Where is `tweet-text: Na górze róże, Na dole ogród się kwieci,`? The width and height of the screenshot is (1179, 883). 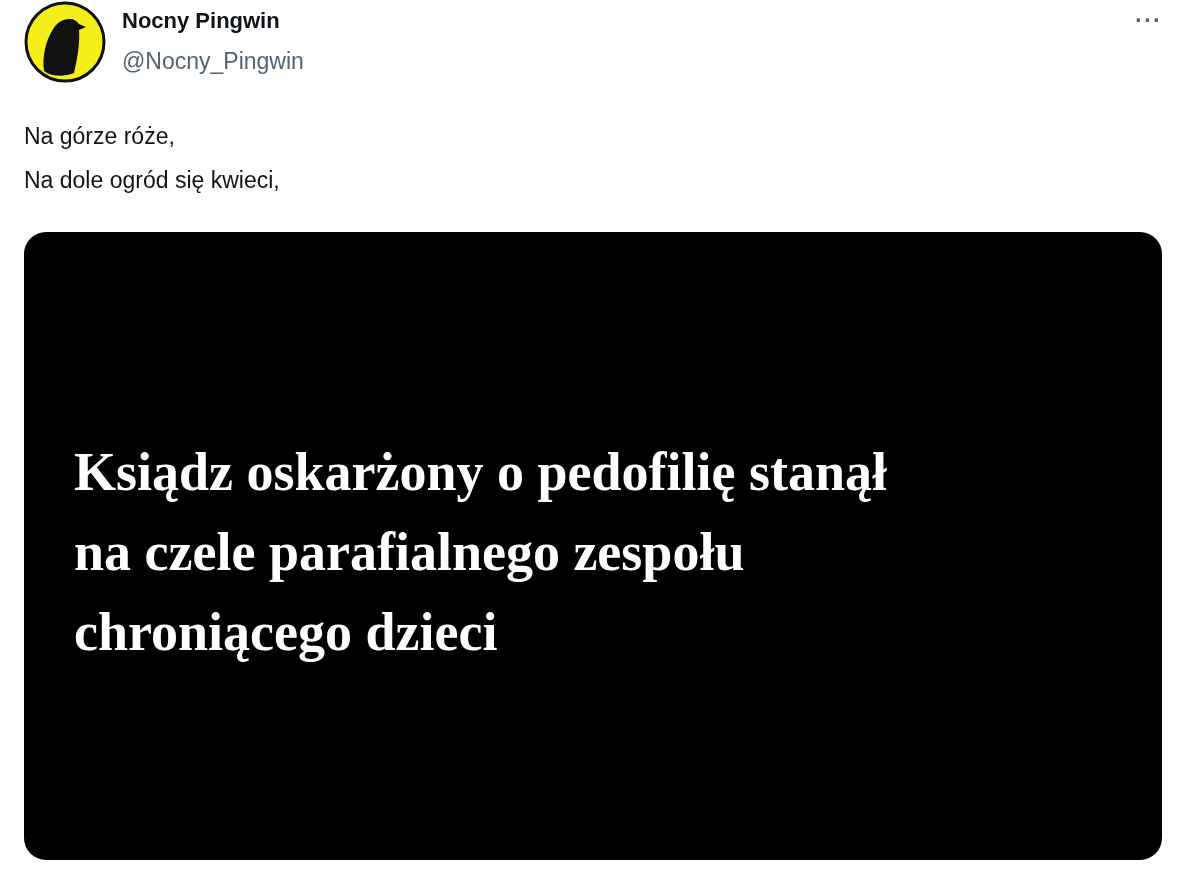 tweet-text: Na górze róże, Na dole ogród się kwieci, is located at coordinates (152, 158).